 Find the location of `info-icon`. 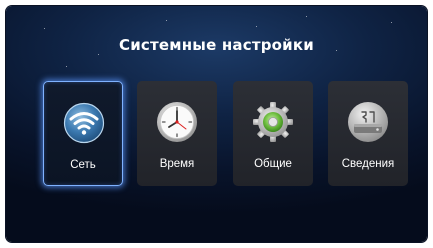

info-icon is located at coordinates (368, 122).